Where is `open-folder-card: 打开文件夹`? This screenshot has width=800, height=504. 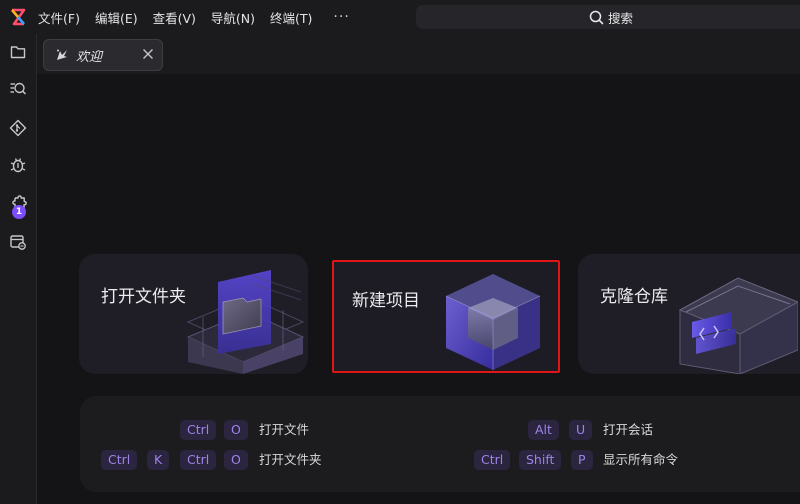 open-folder-card: 打开文件夹 is located at coordinates (193, 314).